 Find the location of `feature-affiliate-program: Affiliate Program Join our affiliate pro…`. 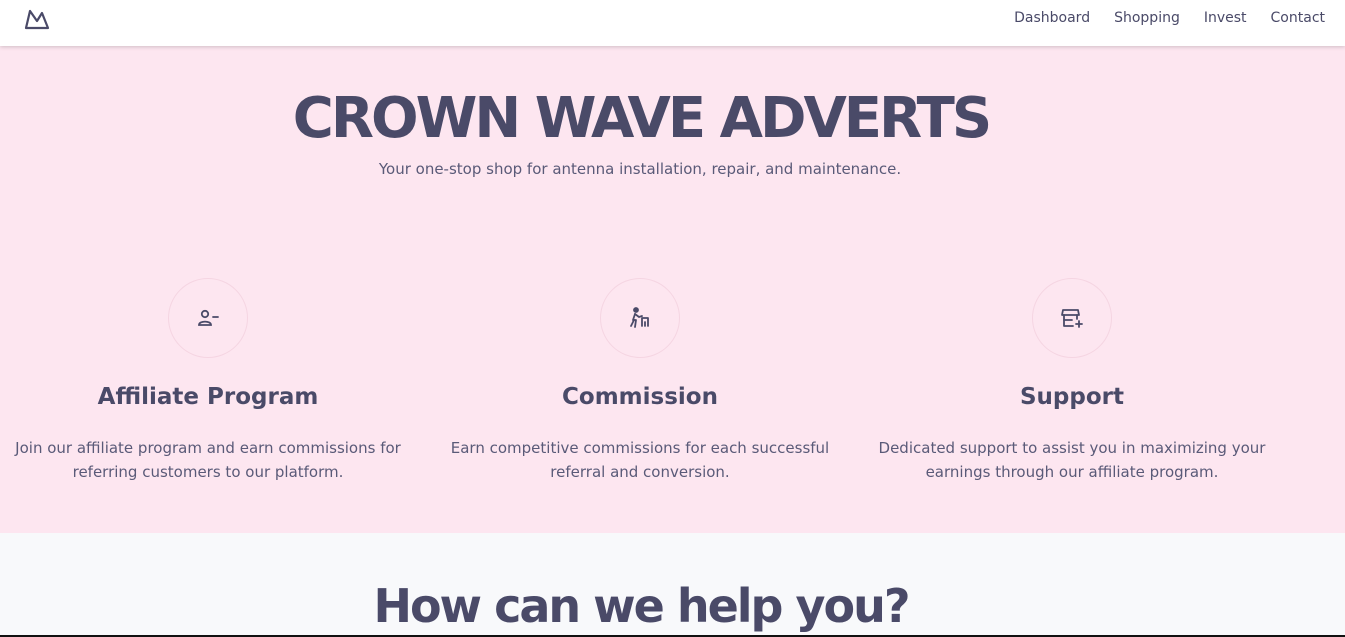

feature-affiliate-program: Affiliate Program Join our affiliate pro… is located at coordinates (209, 381).